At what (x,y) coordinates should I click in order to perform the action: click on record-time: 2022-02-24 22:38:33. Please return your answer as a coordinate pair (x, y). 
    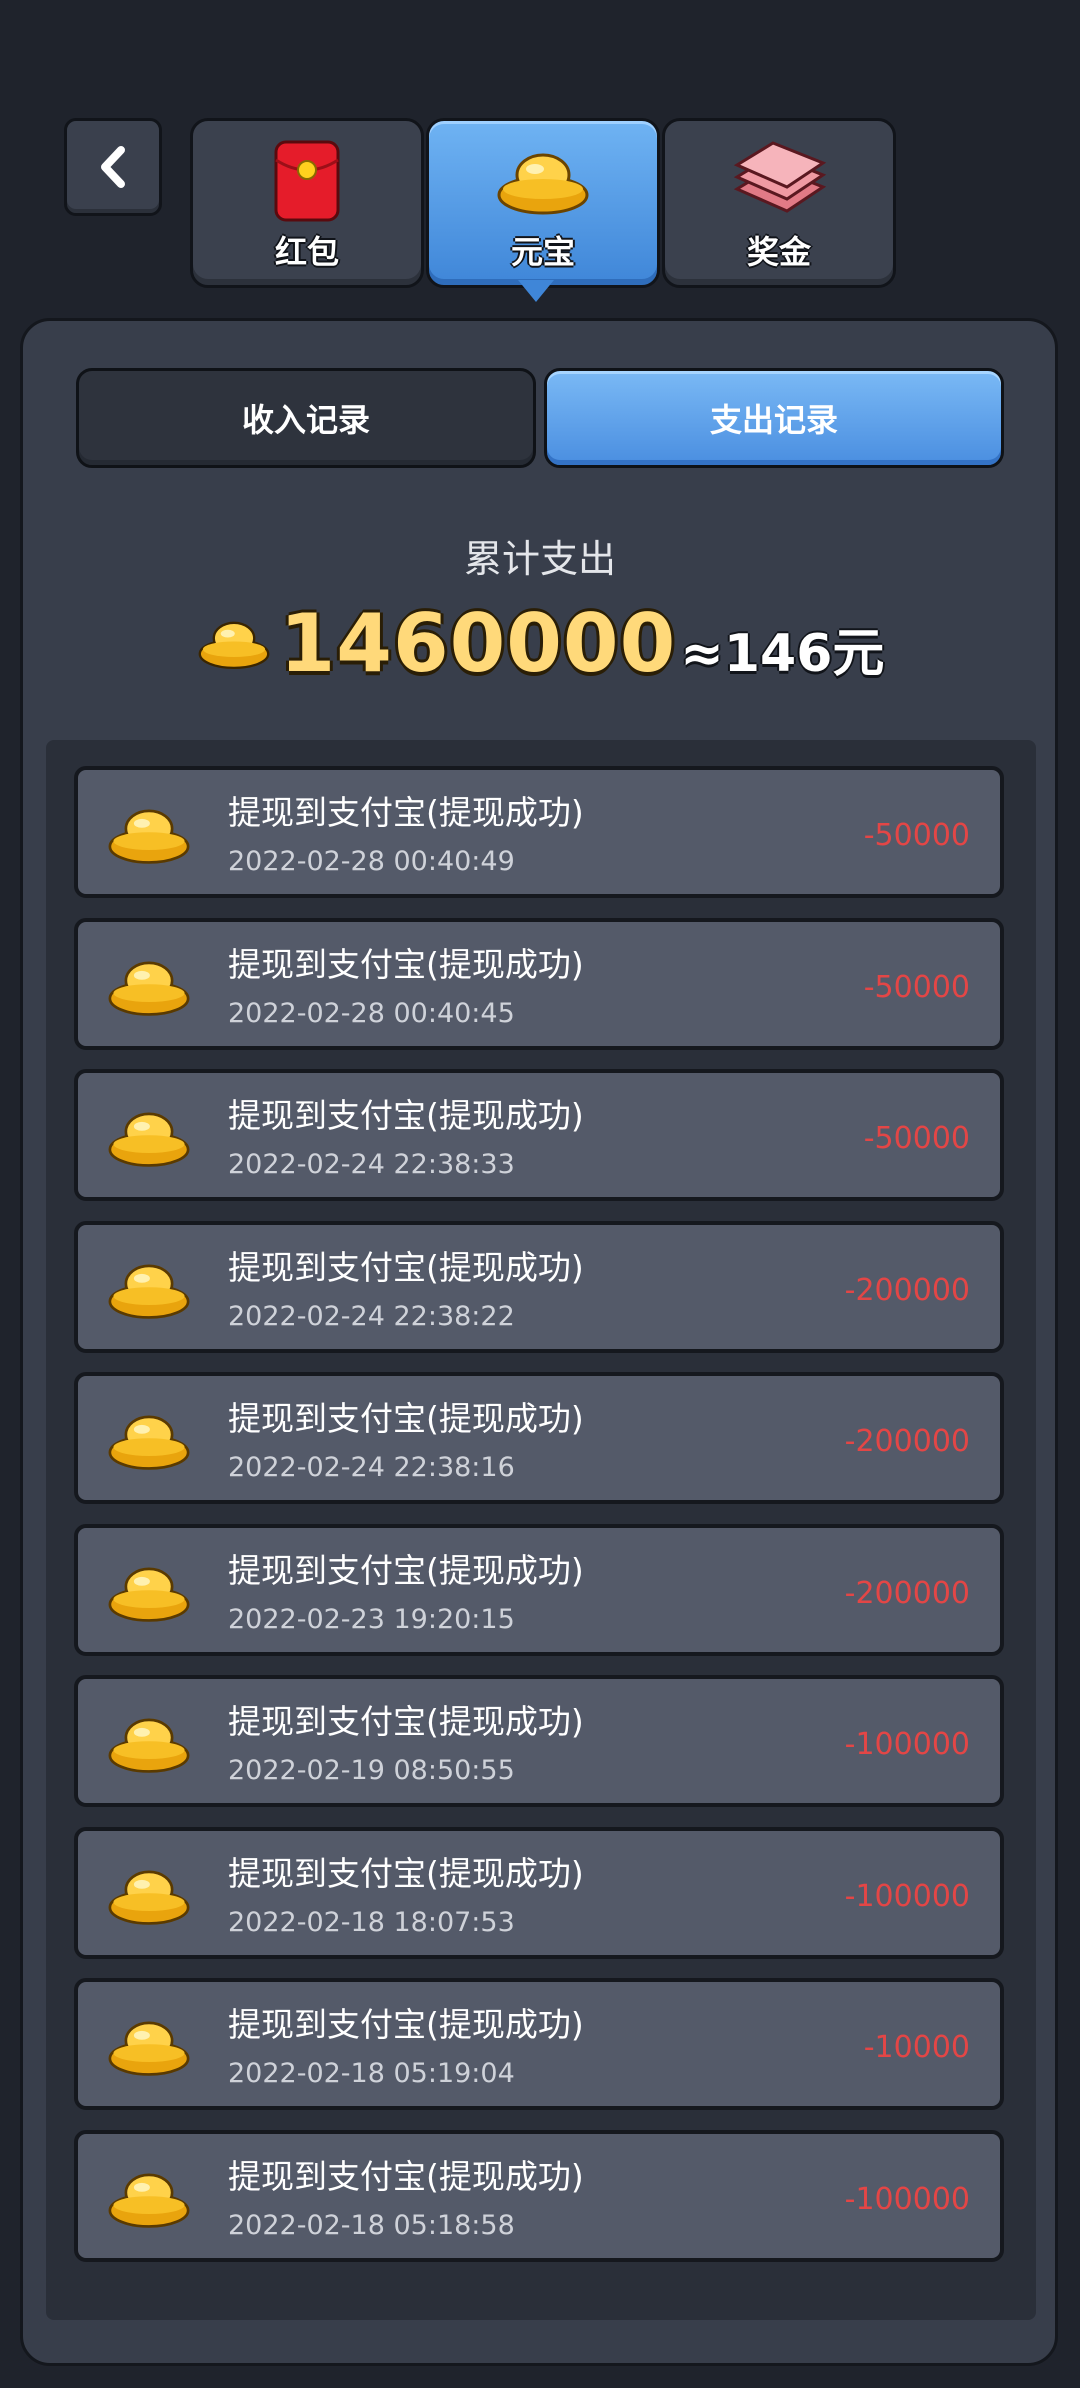
    Looking at the image, I should click on (371, 1164).